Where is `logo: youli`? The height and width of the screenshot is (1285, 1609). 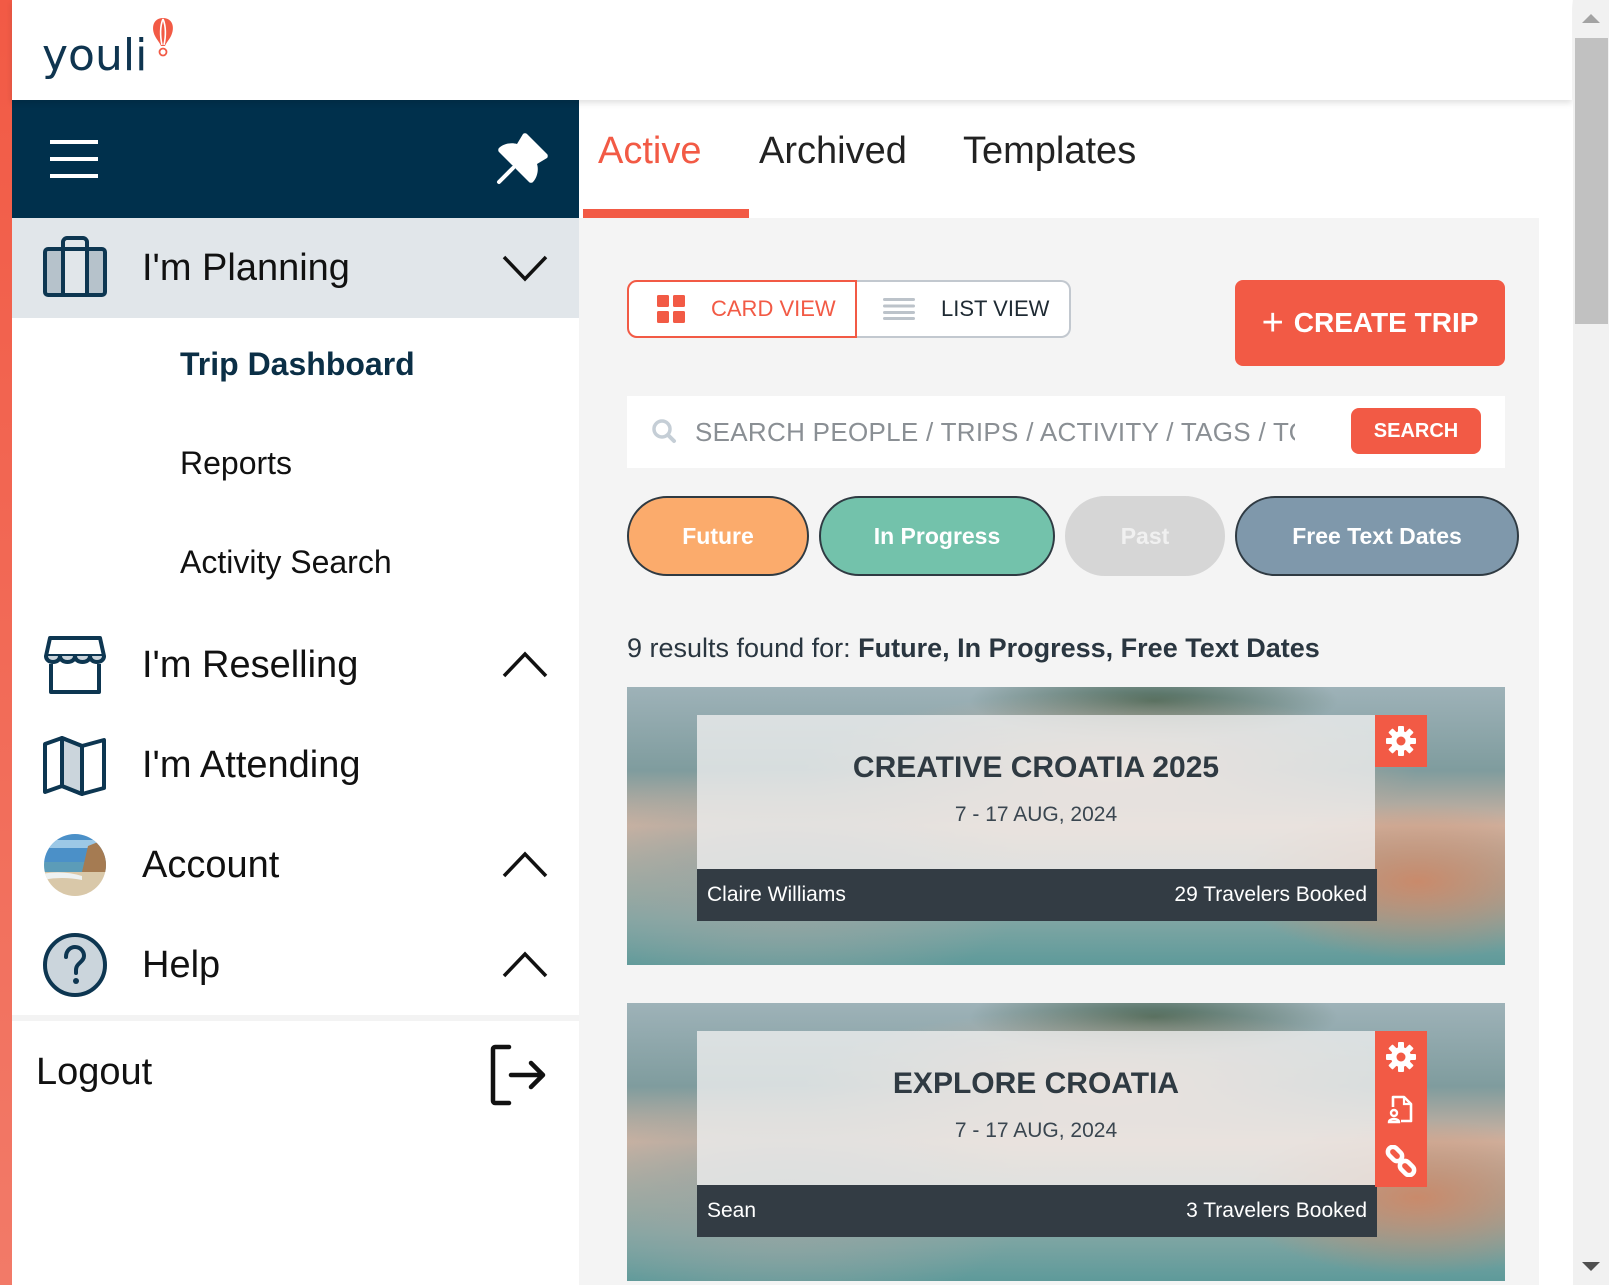 logo: youli is located at coordinates (109, 47).